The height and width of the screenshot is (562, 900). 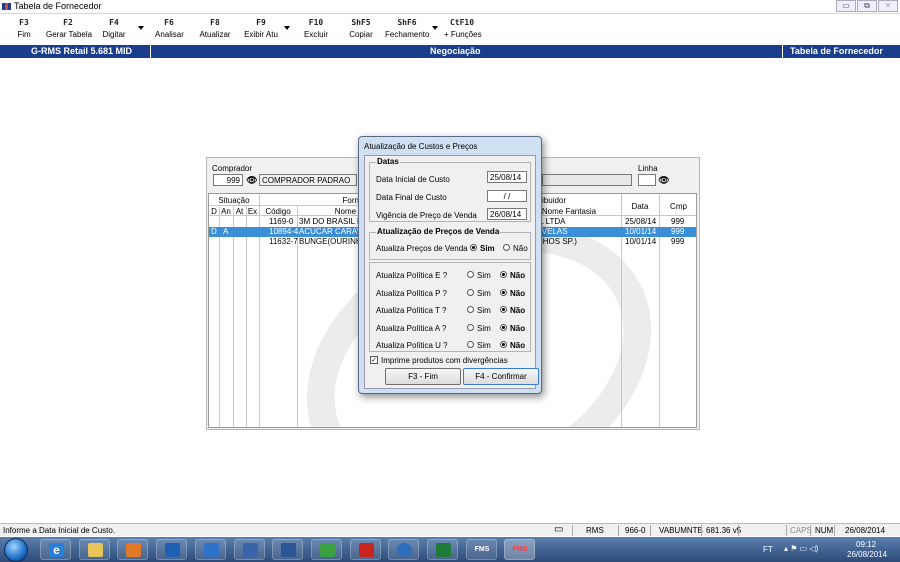 I want to click on linha-field, so click(x=647, y=180).